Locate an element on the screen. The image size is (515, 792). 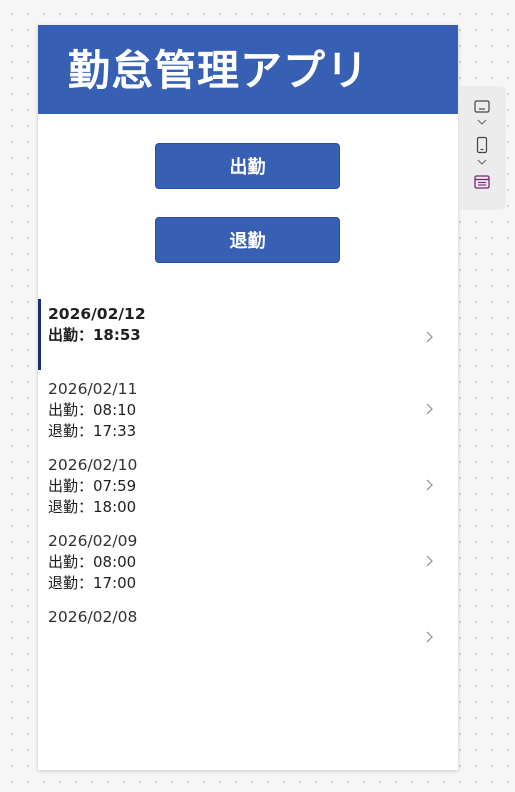
record-date: 2026/02/08 is located at coordinates (93, 617).